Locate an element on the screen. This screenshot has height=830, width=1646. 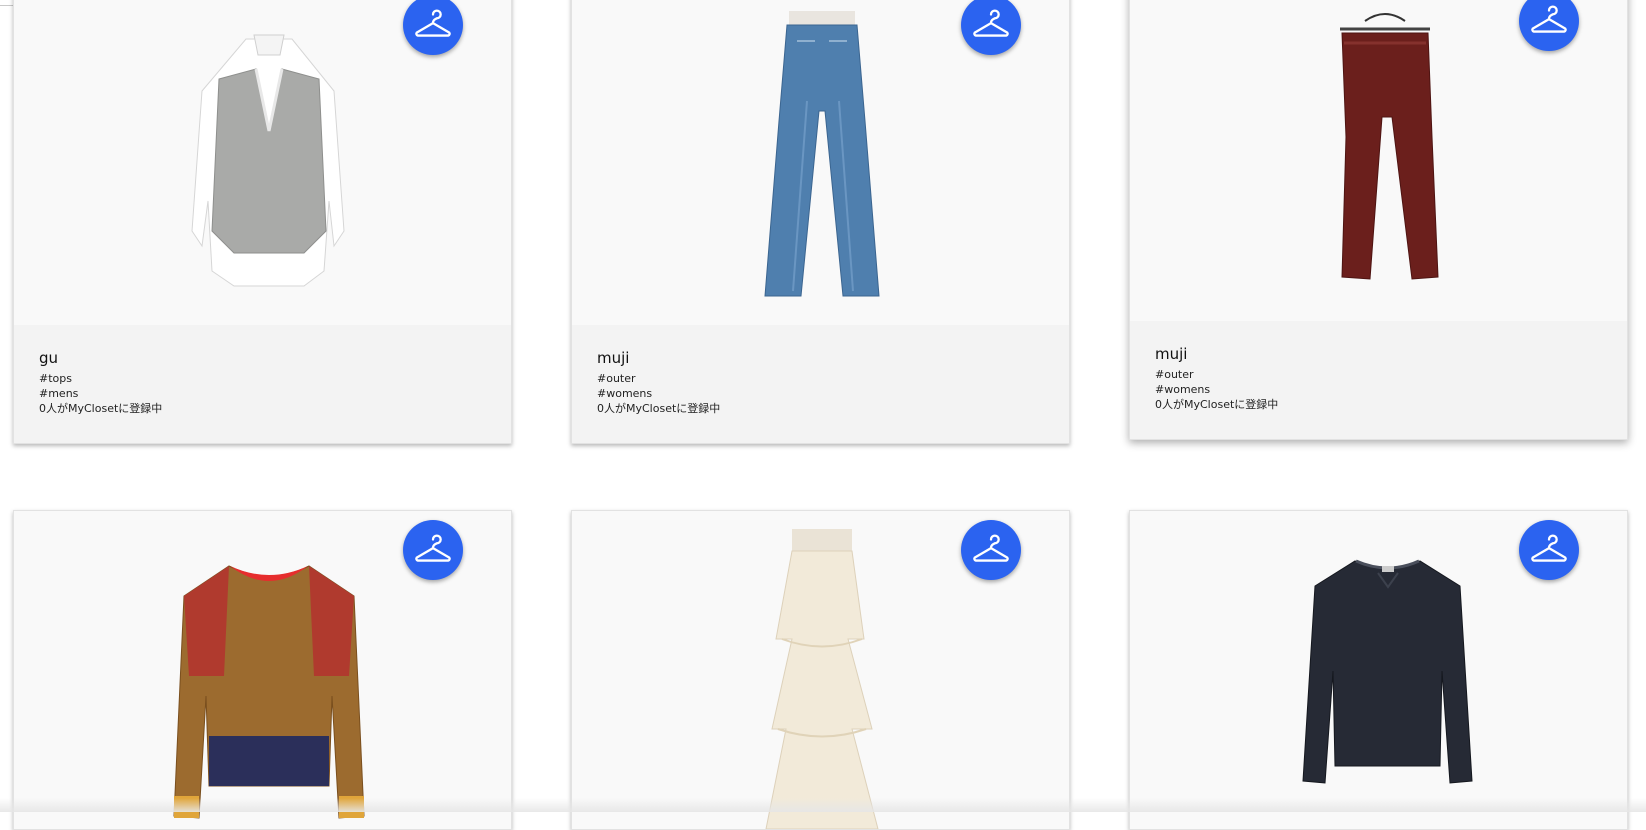
brand-name: gu is located at coordinates (49, 358).